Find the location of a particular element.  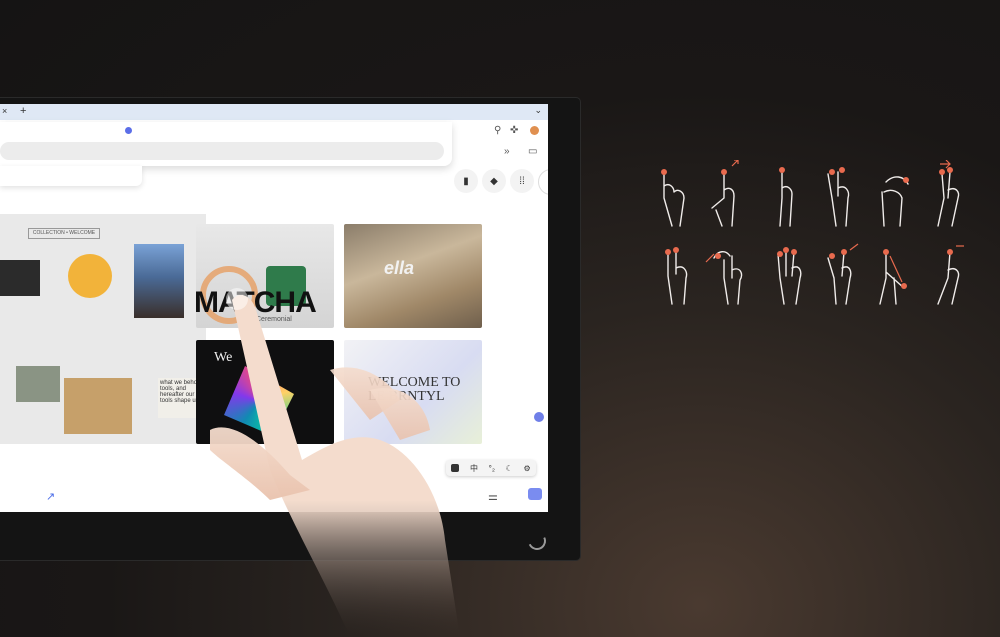

three-finger-tap-icon is located at coordinates (789, 277).